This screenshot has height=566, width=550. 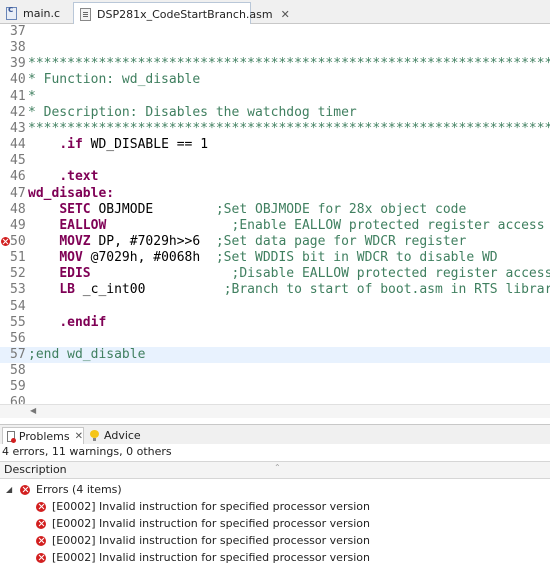 I want to click on line-number: 42, so click(x=18, y=112).